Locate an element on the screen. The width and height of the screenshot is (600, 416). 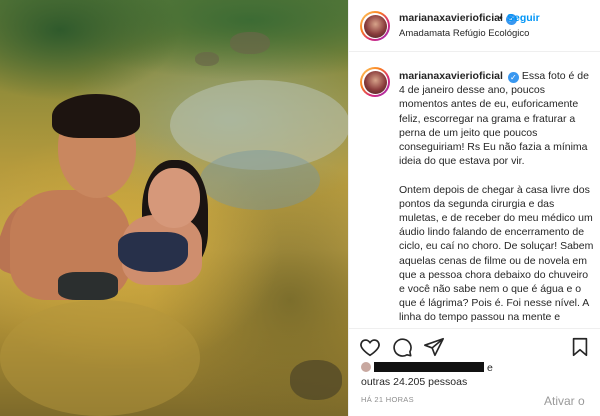
action-bar is located at coordinates (474, 345).